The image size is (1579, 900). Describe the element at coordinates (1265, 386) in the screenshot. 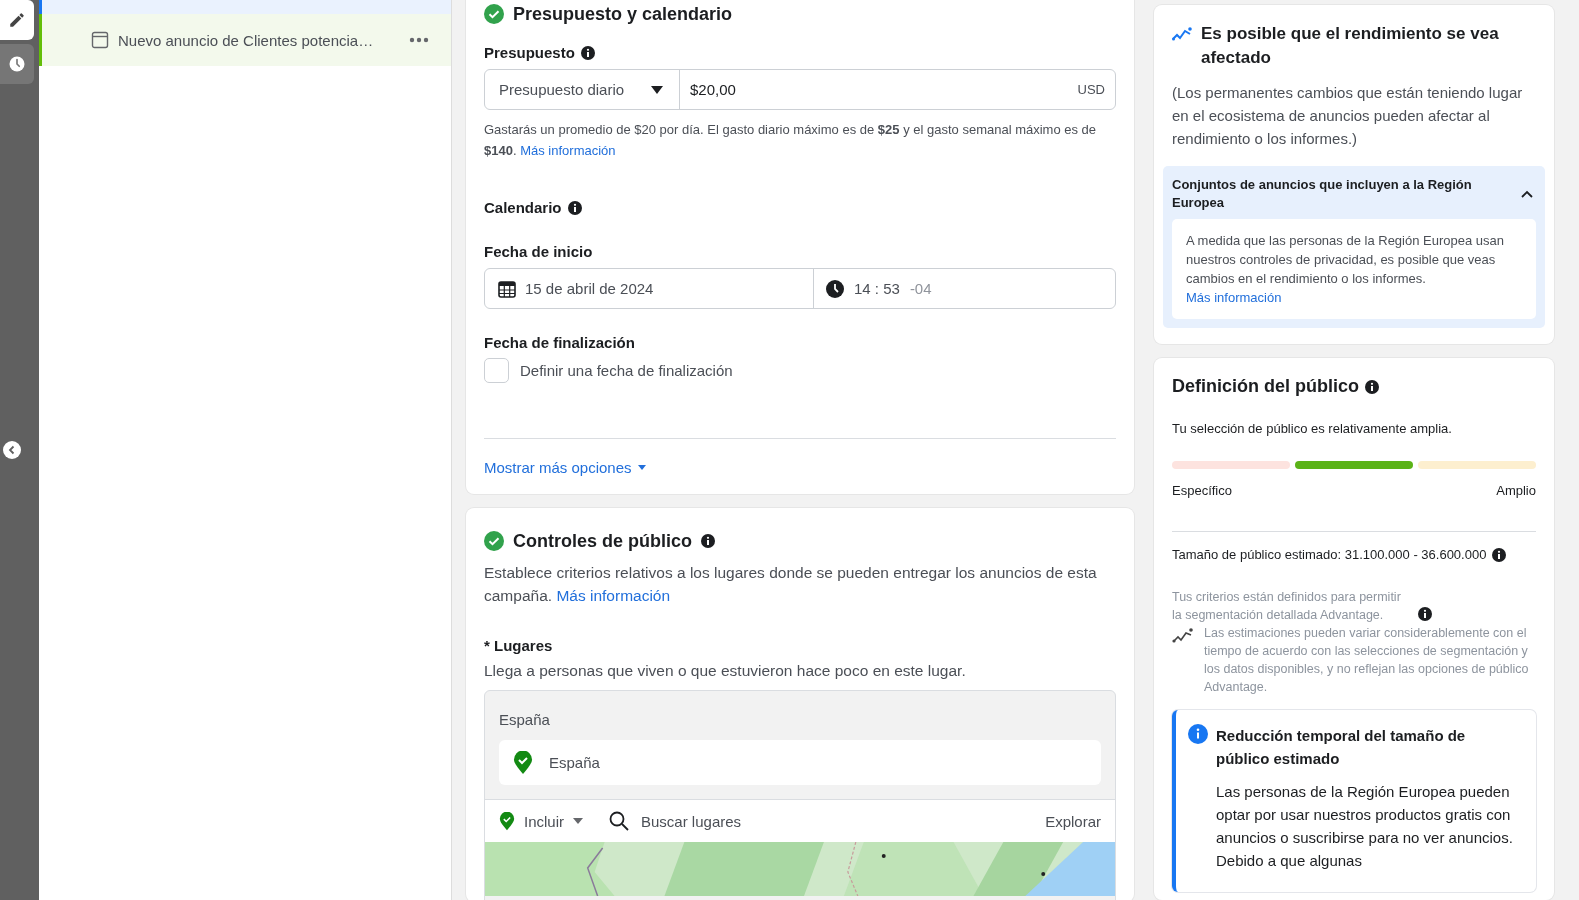

I see `card-title: Definición del público` at that location.